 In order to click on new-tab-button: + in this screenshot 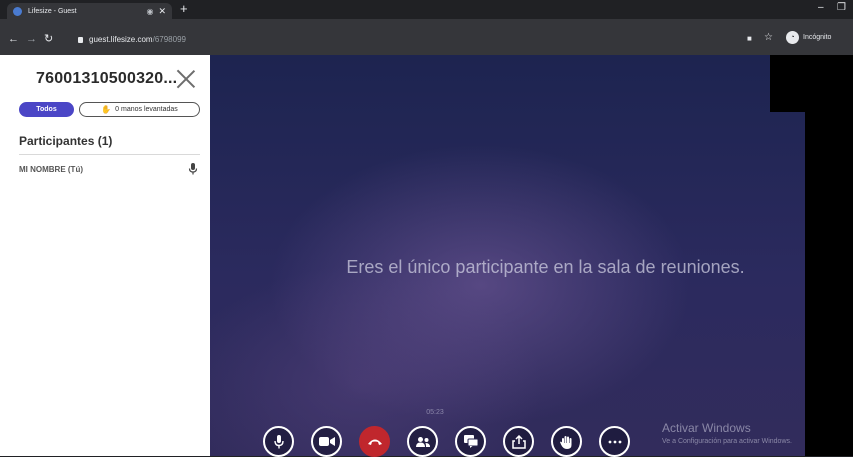, I will do `click(184, 9)`.